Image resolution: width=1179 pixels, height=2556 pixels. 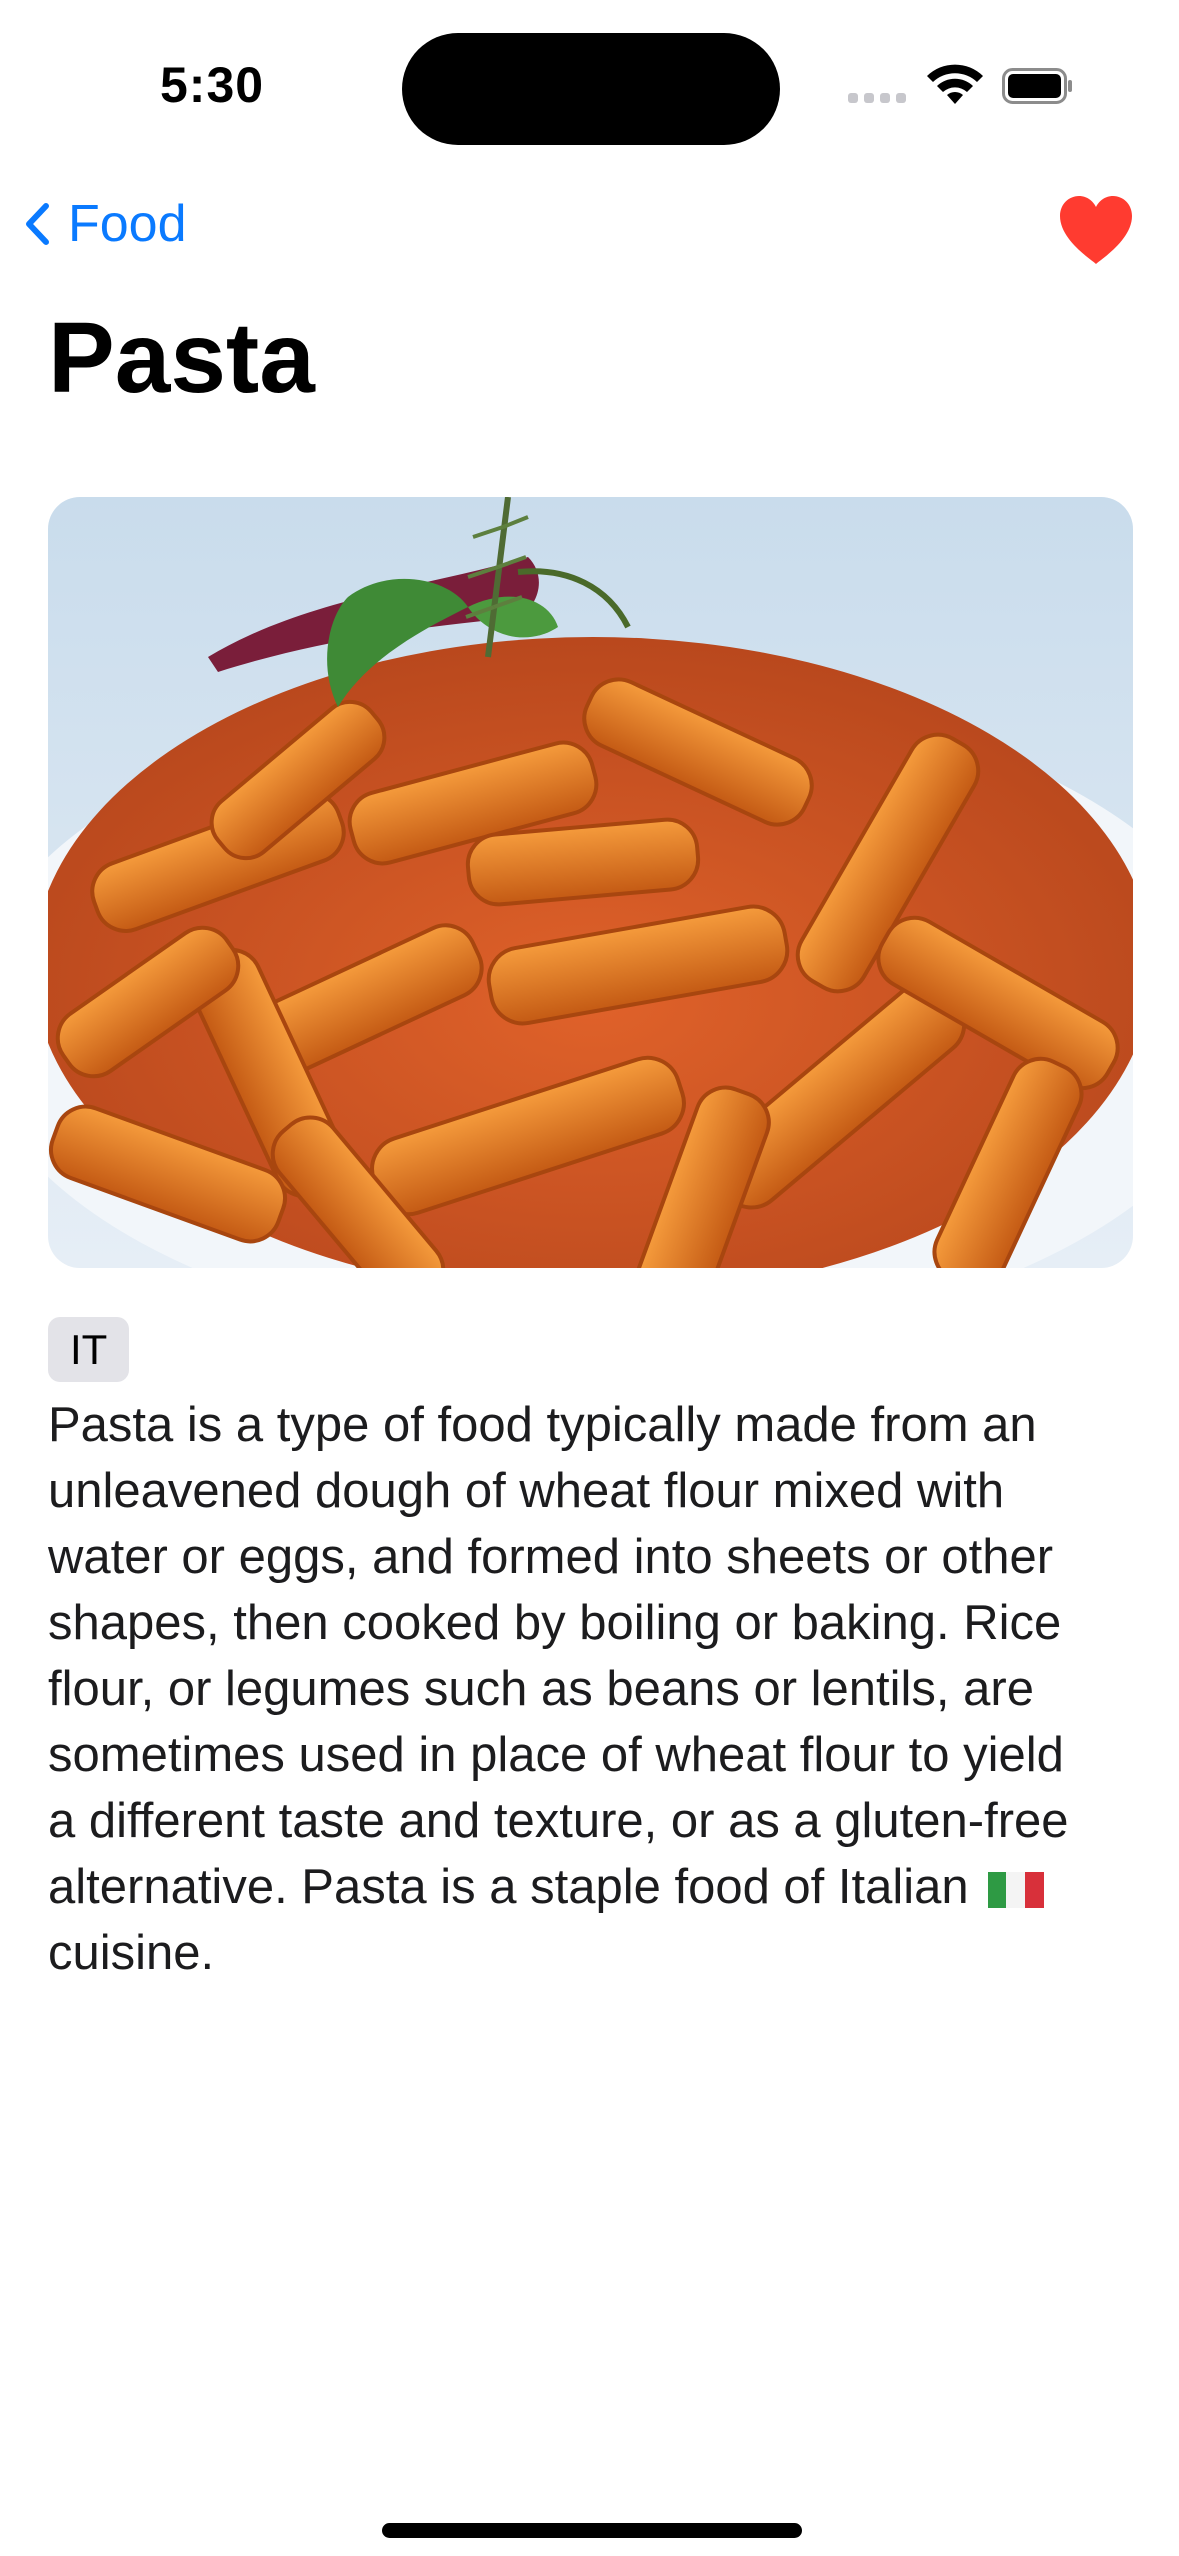 What do you see at coordinates (589, 228) in the screenshot?
I see `navigation-bar: Food` at bounding box center [589, 228].